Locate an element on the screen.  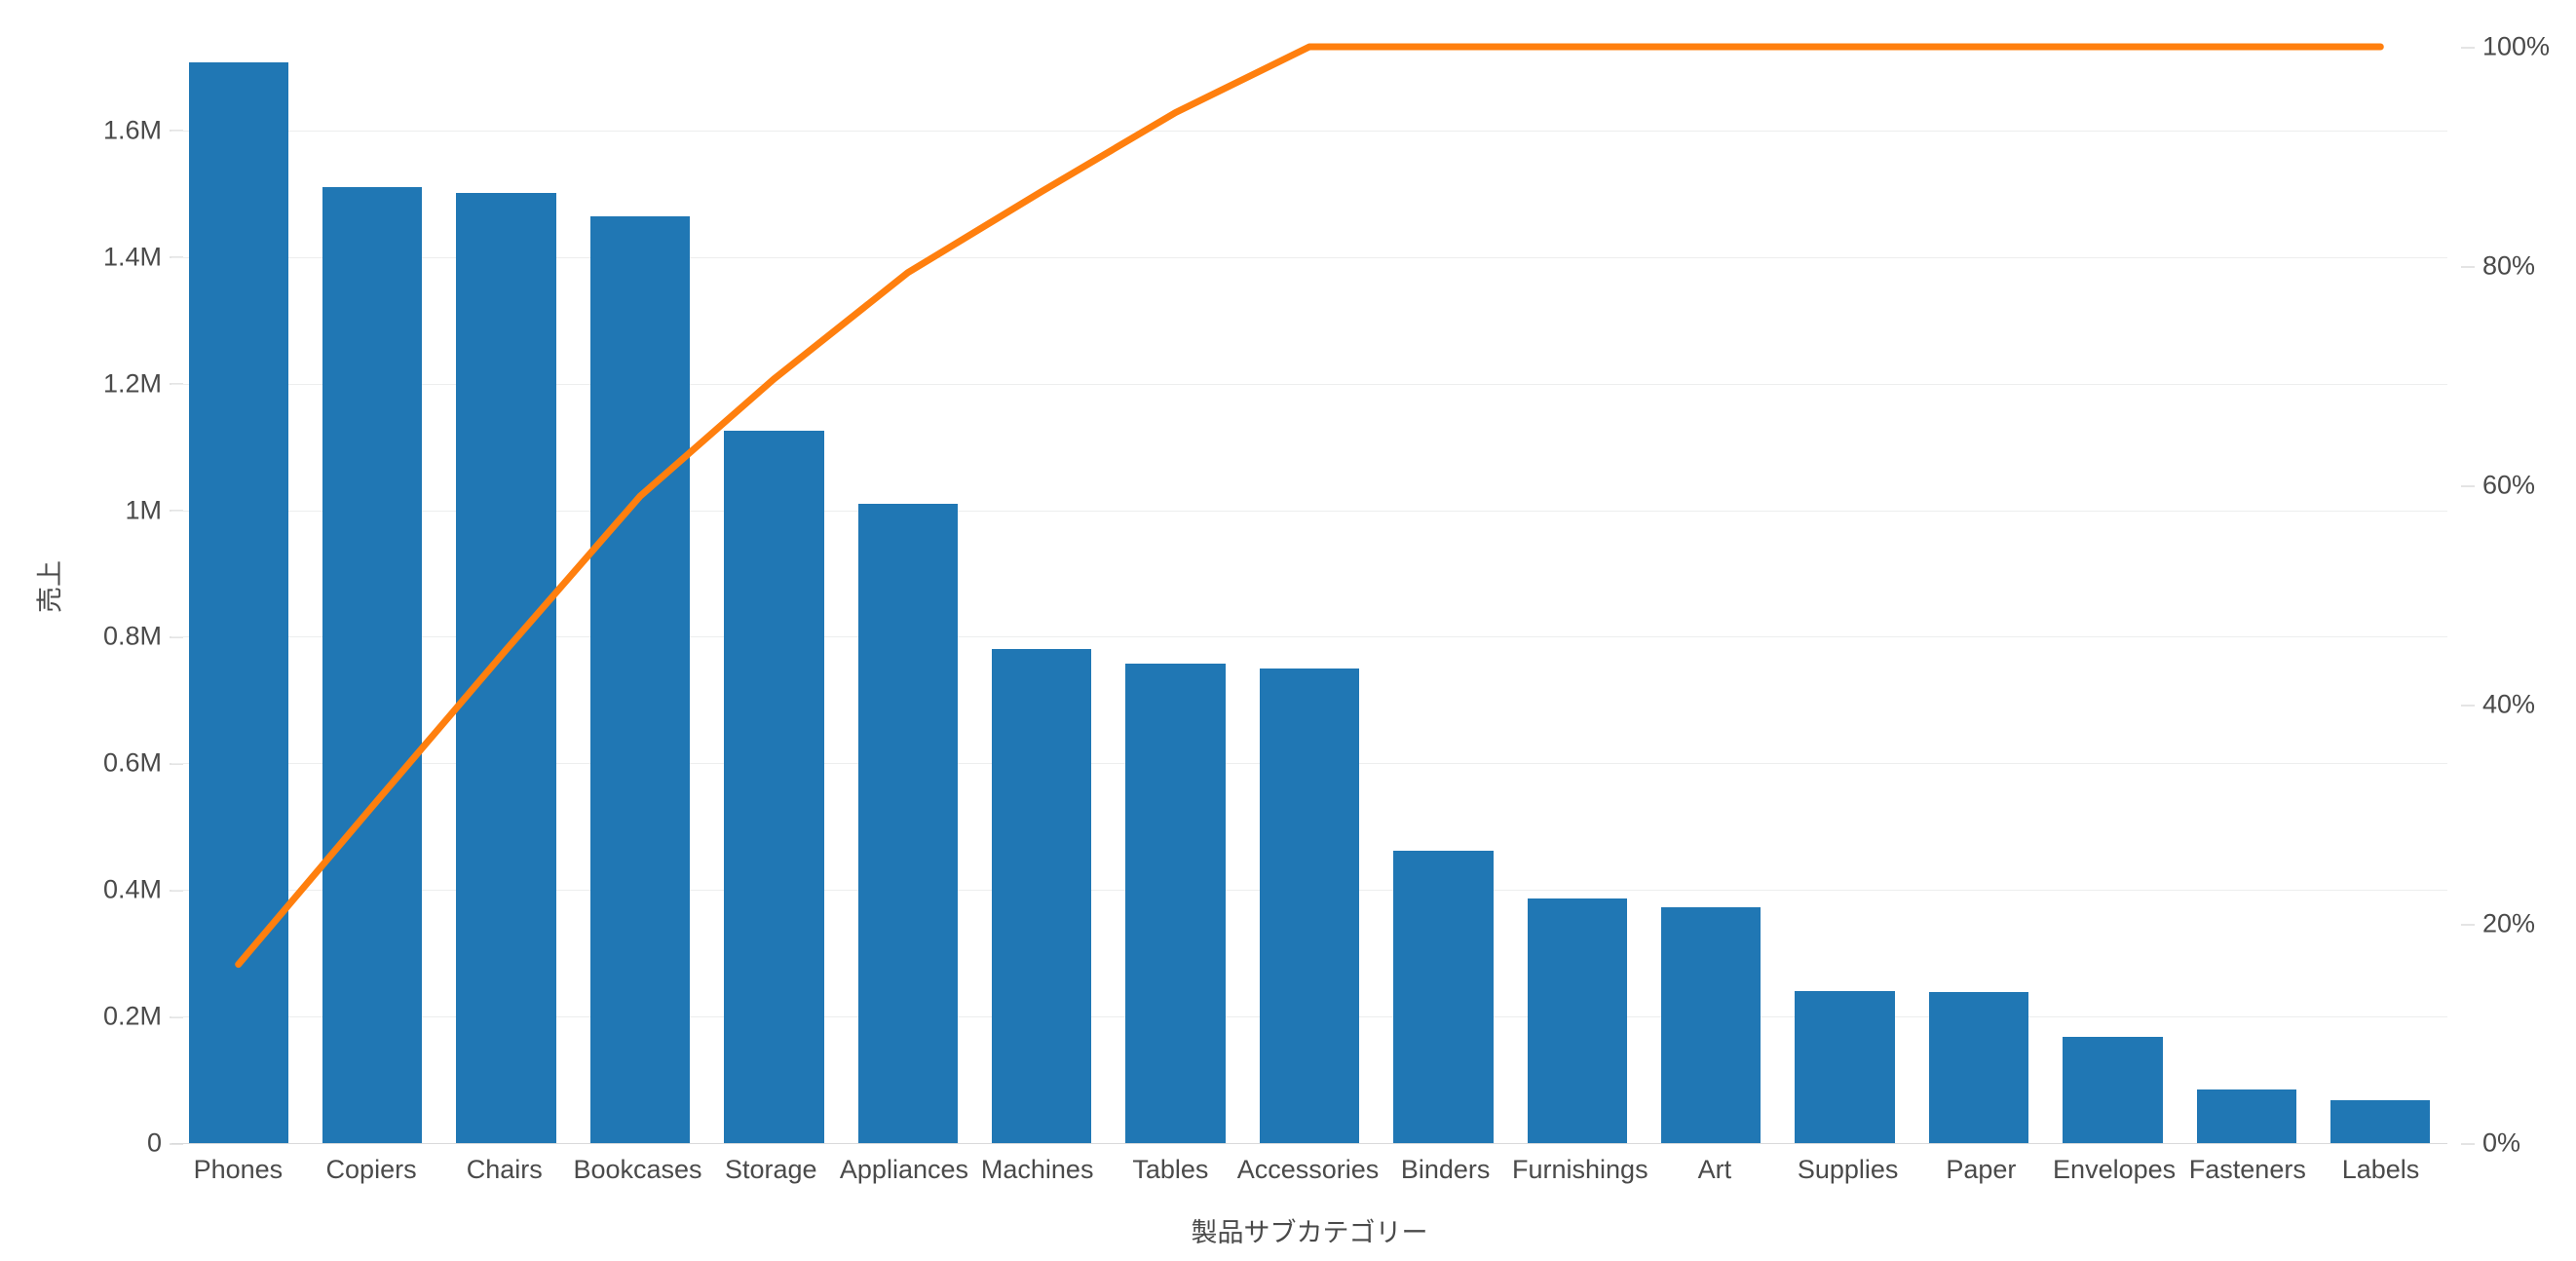
x-axis-tick-label: Envelopes is located at coordinates (2115, 1169).